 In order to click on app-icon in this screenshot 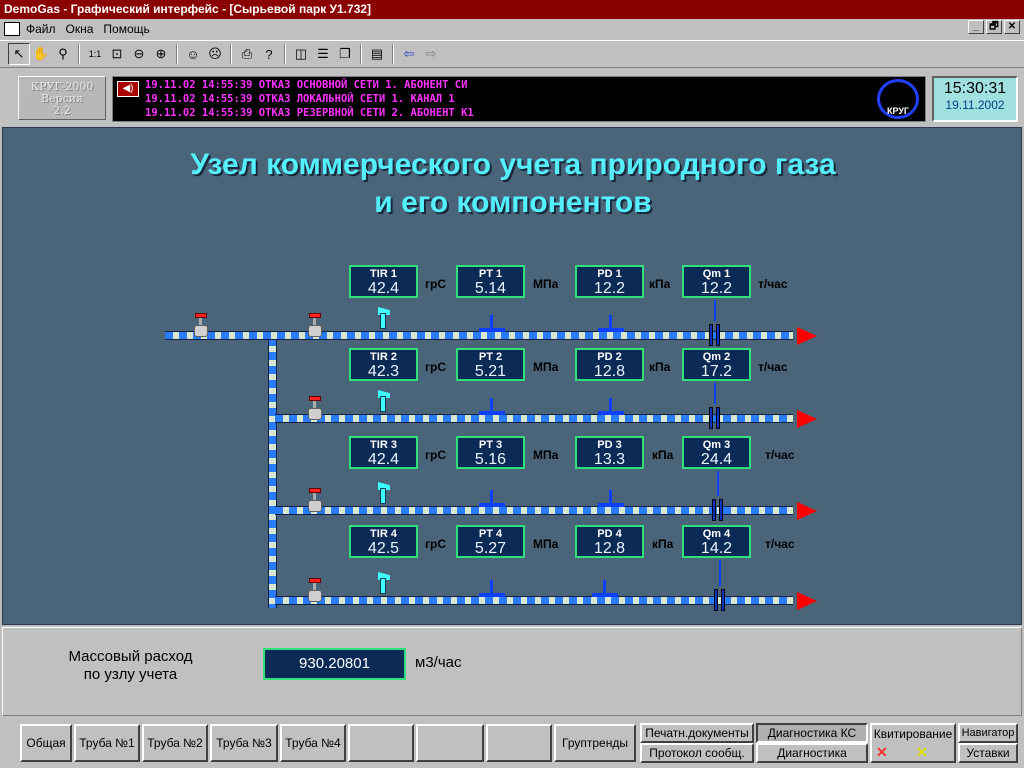, I will do `click(12, 29)`.